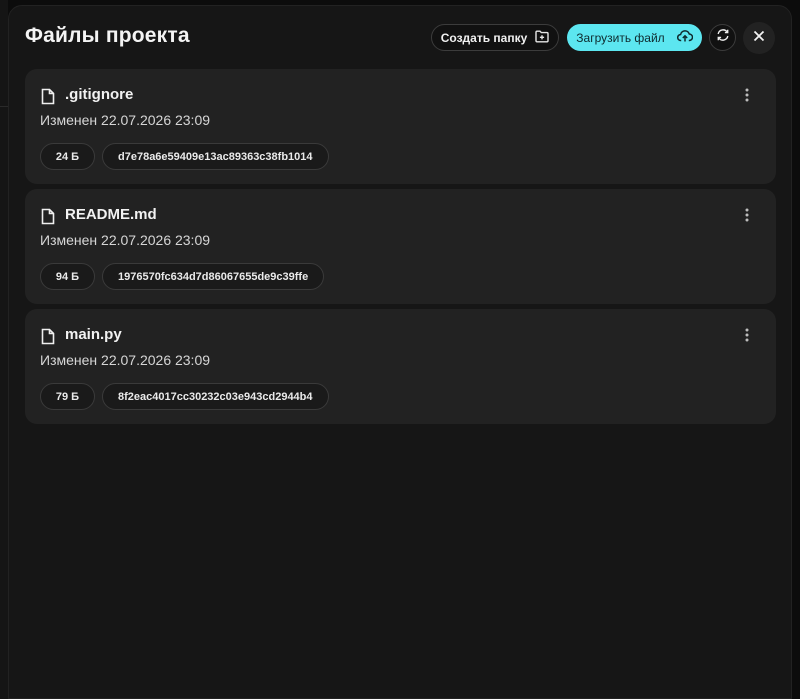 The image size is (800, 699). Describe the element at coordinates (93, 334) in the screenshot. I see `file-name: main.py` at that location.